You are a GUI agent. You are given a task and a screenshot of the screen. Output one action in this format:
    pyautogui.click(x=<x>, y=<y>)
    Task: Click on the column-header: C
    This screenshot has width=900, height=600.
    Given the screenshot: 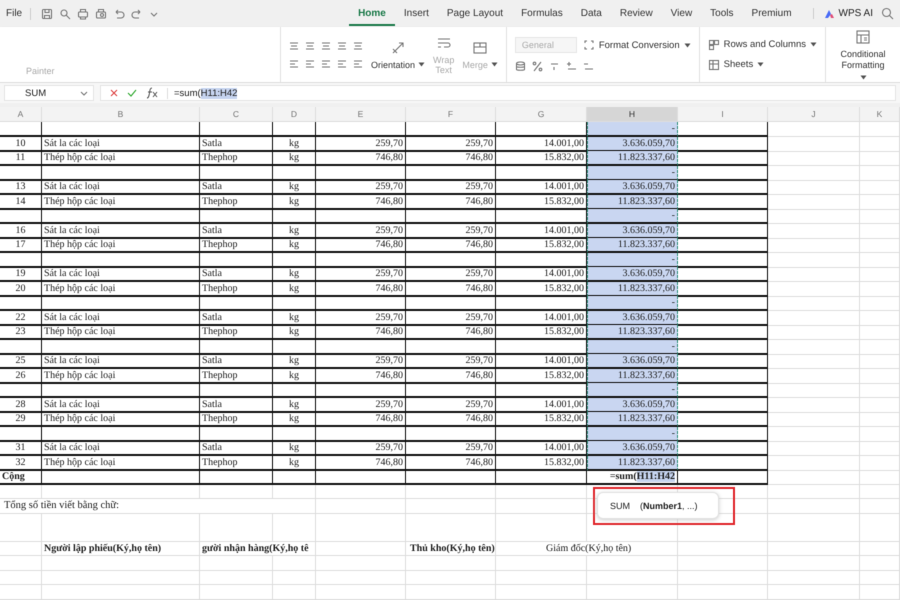 What is the action you would take?
    pyautogui.click(x=236, y=114)
    